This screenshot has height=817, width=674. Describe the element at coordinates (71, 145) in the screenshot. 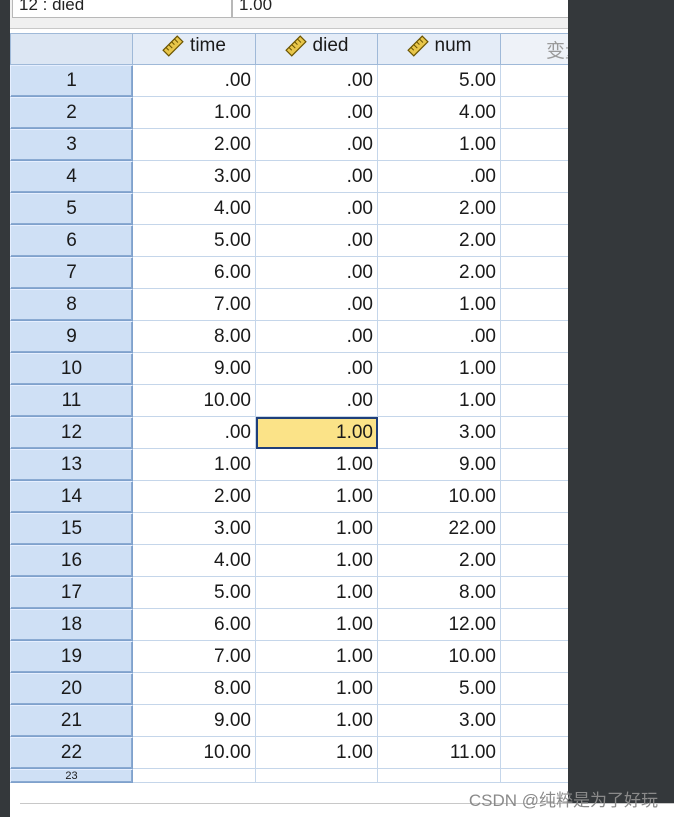

I see `row-header: 3` at that location.